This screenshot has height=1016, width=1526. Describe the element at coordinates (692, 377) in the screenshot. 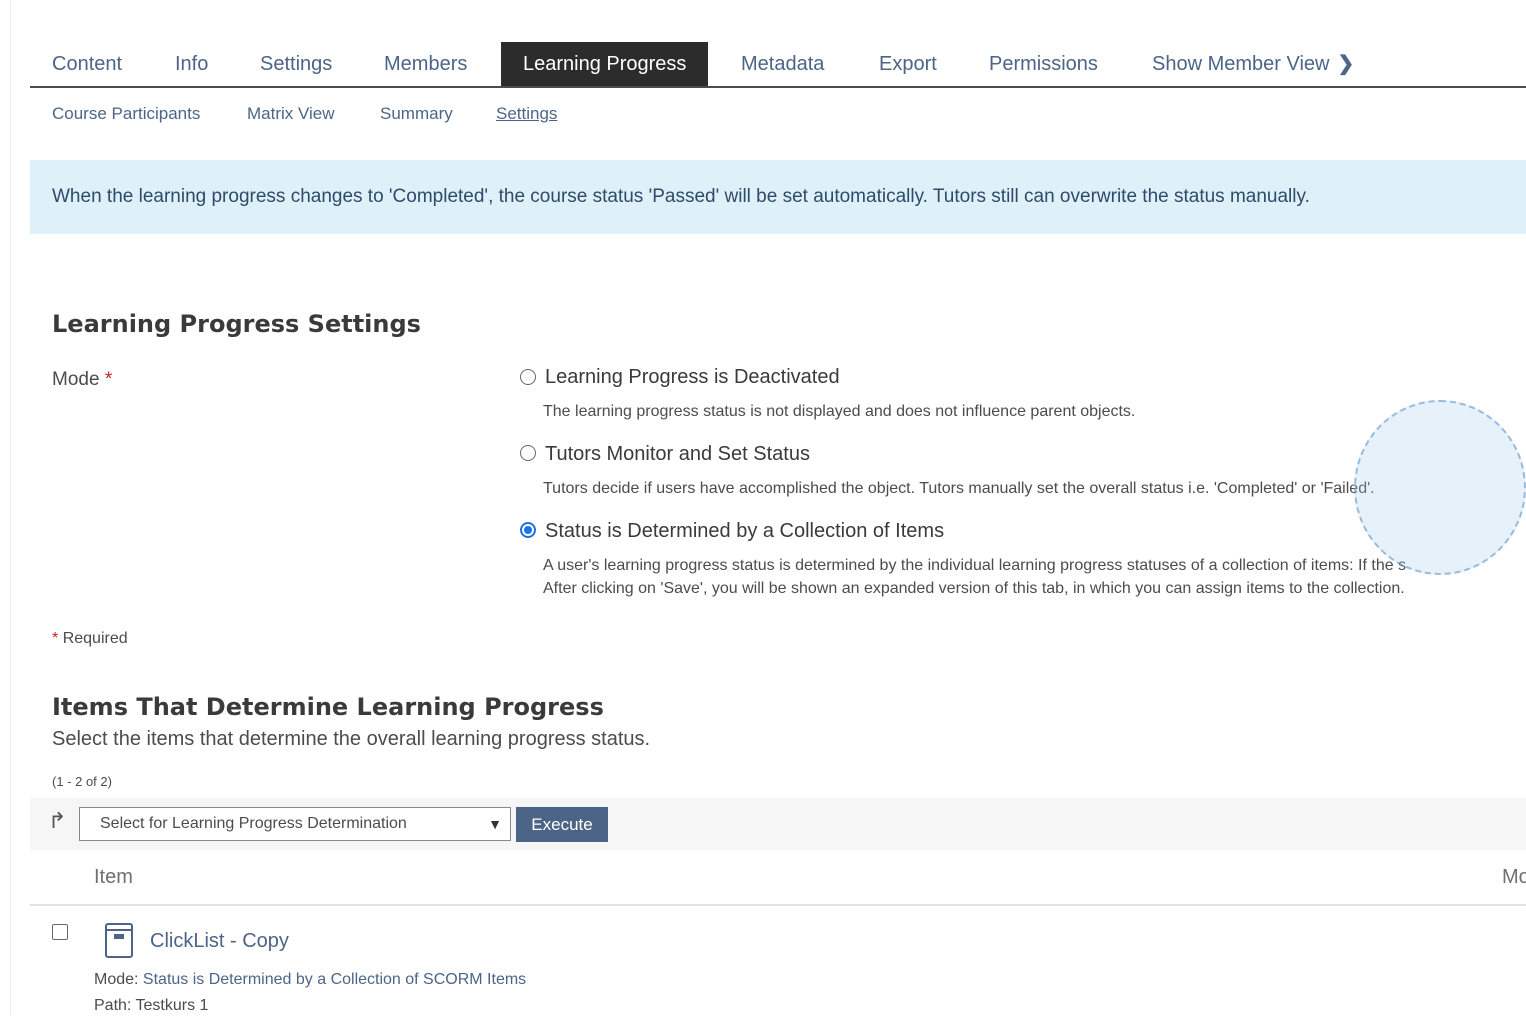

I see `option-label-deactivated: Learning Progress is Deactivated` at that location.